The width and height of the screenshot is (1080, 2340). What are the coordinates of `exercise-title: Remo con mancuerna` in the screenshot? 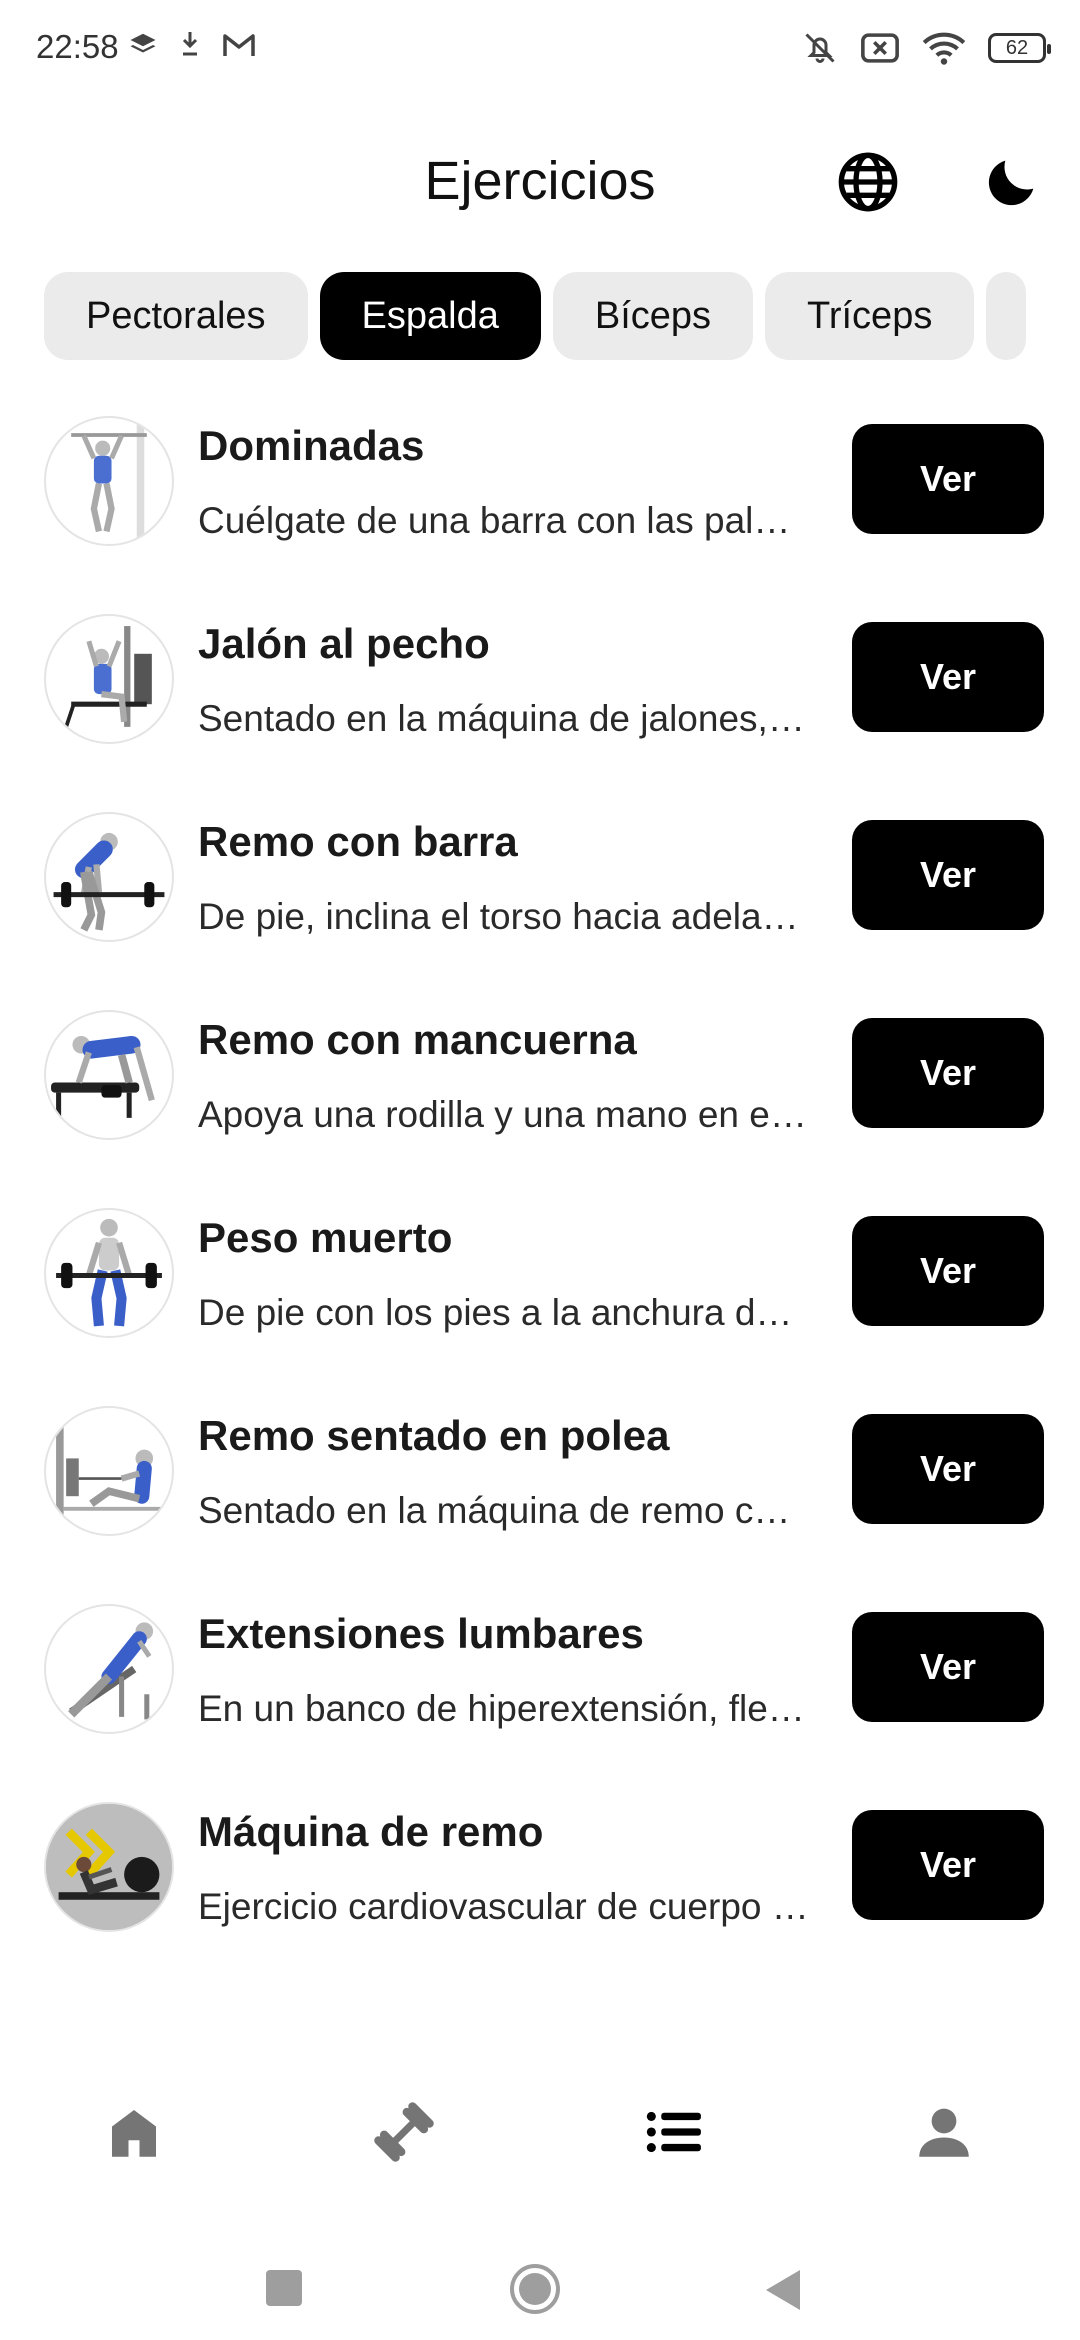 It's located at (417, 1039).